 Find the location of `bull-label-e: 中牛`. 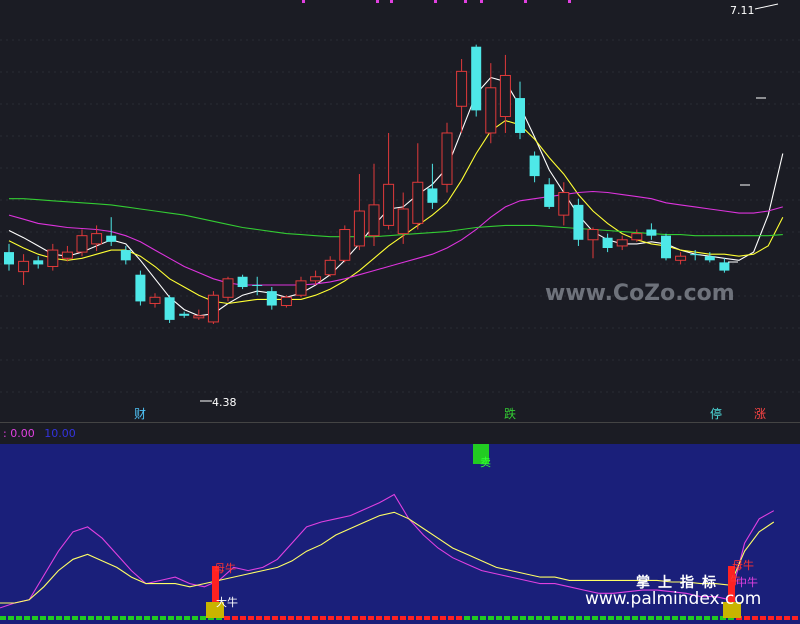

bull-label-e: 中牛 is located at coordinates (747, 582).